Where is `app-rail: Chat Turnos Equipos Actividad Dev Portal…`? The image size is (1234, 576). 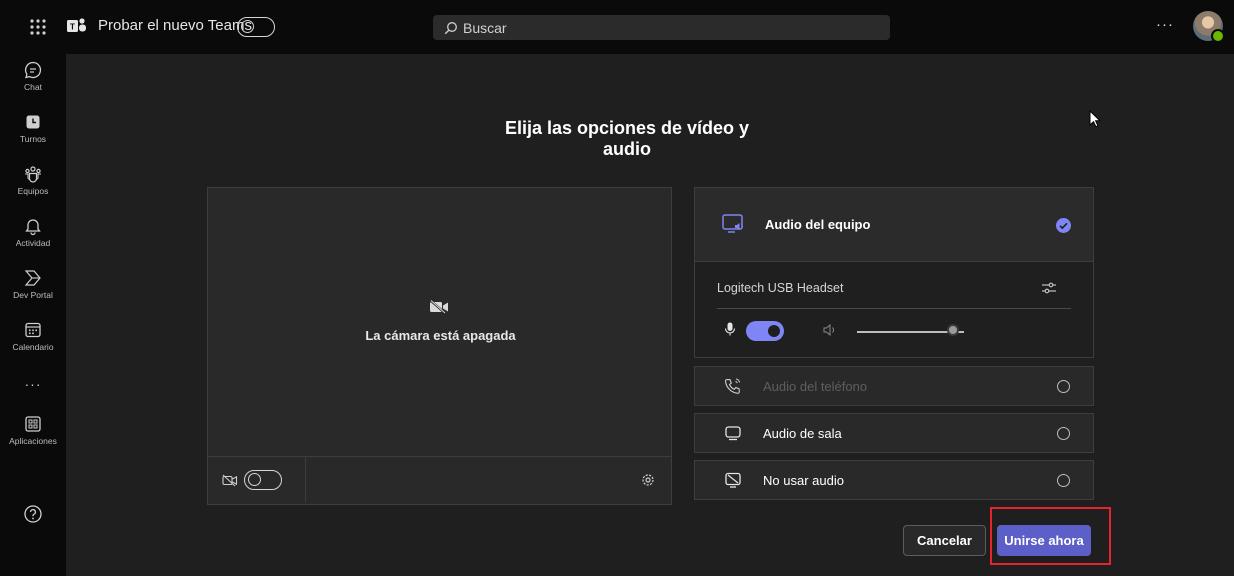
app-rail: Chat Turnos Equipos Actividad Dev Portal… is located at coordinates (33, 315).